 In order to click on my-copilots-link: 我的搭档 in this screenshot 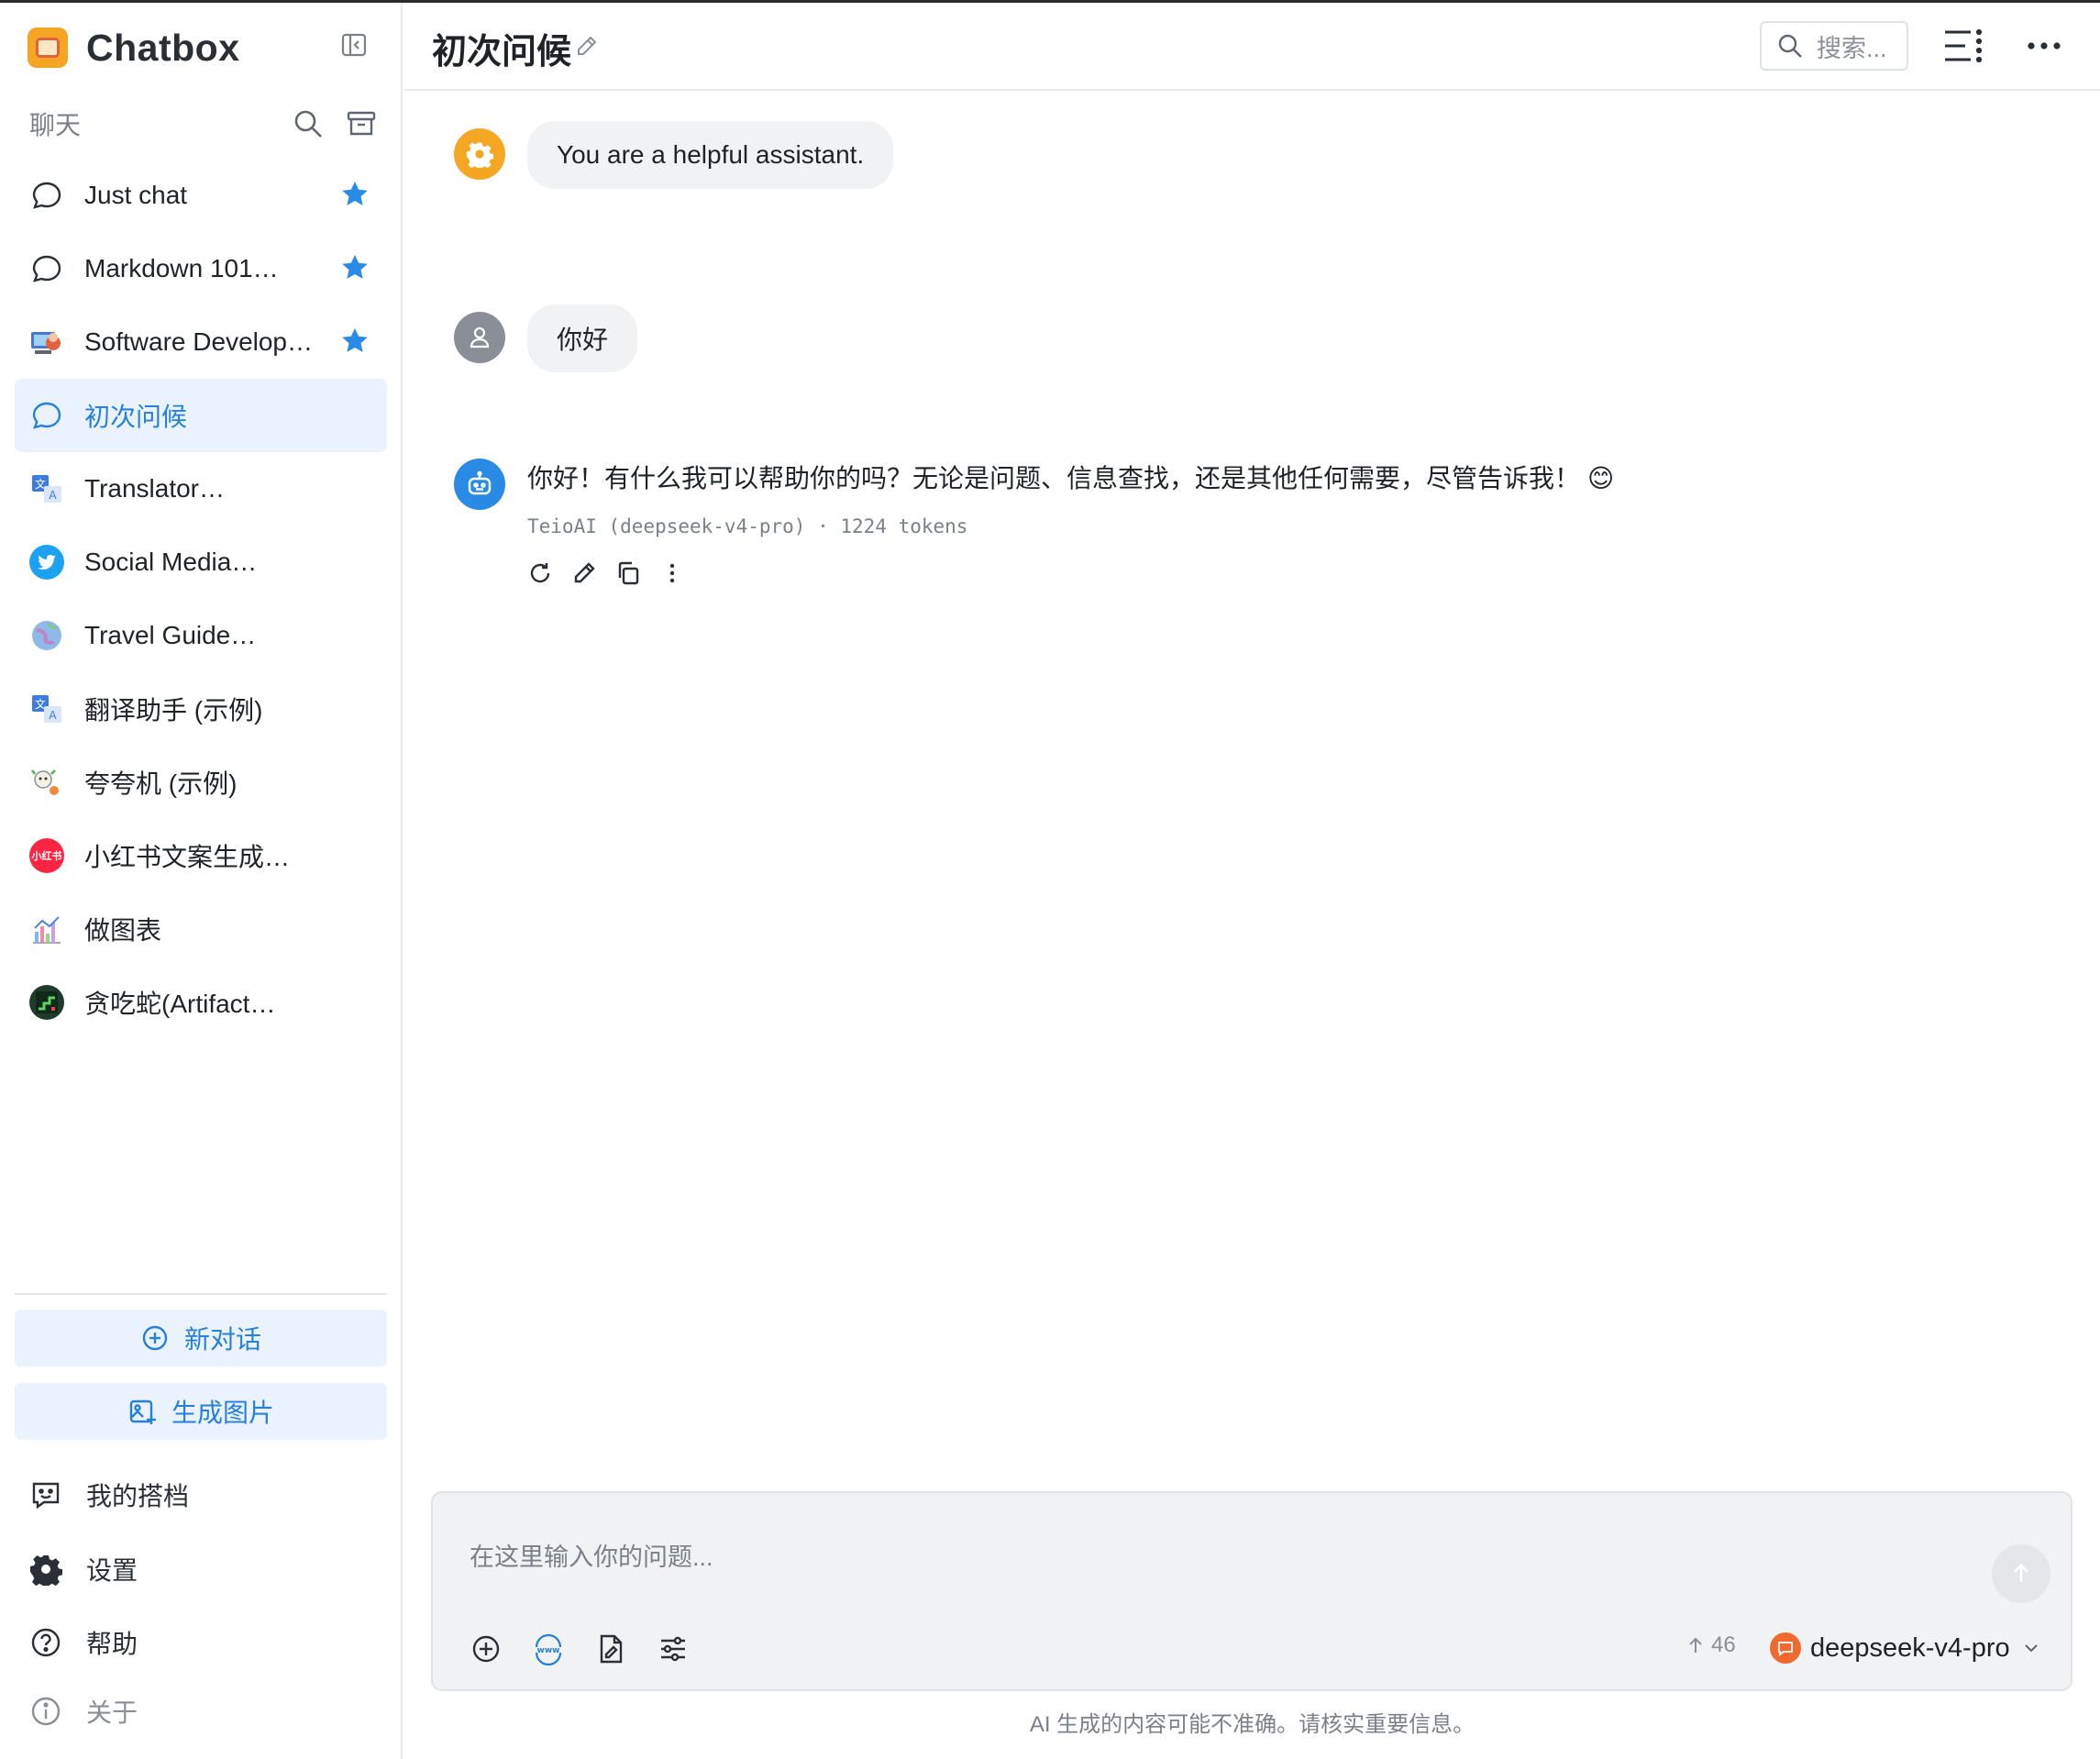, I will do `click(109, 1495)`.